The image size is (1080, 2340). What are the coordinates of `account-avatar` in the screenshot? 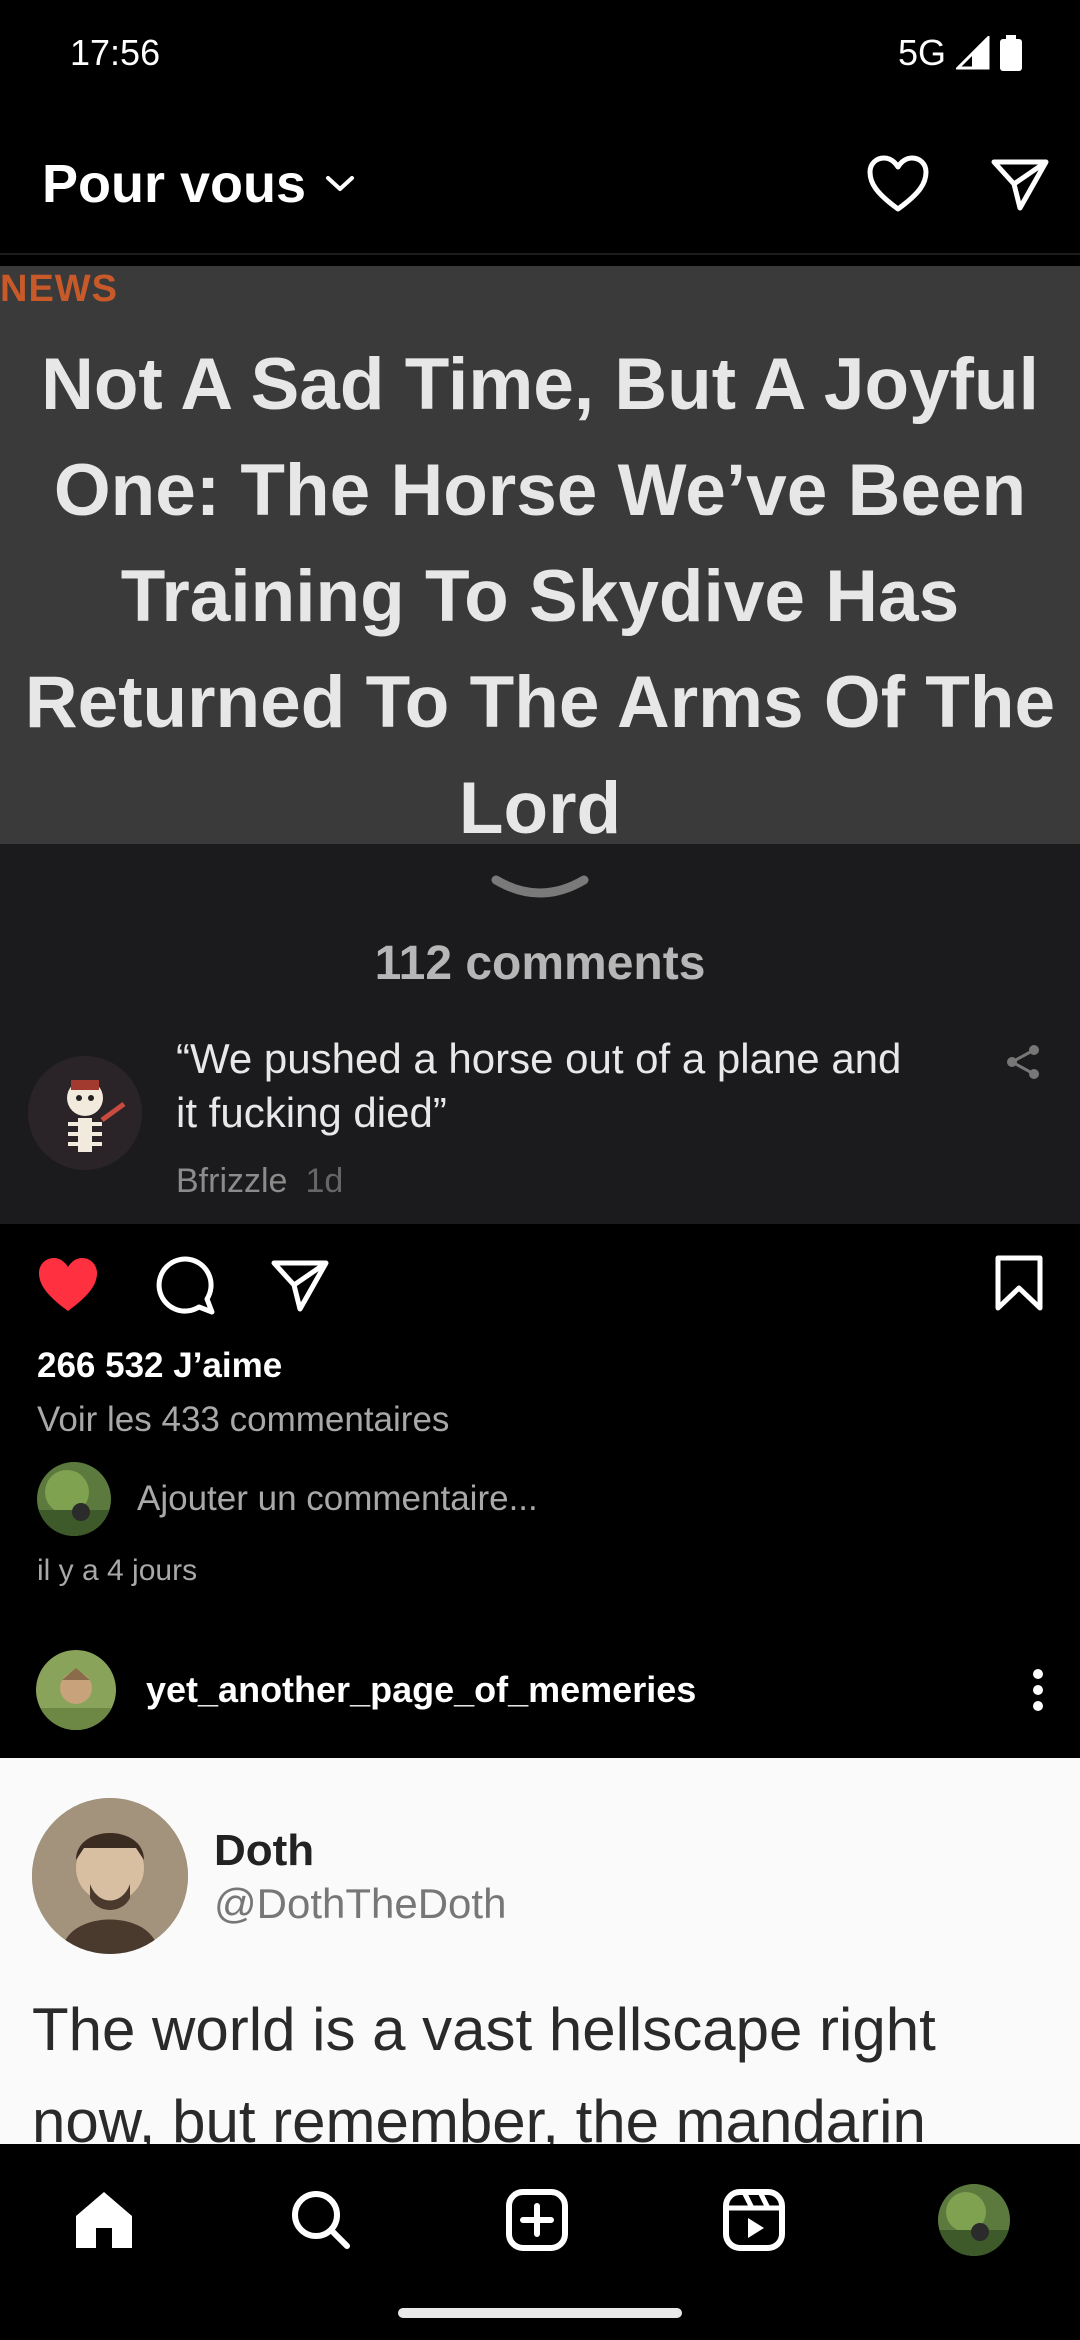 It's located at (76, 1690).